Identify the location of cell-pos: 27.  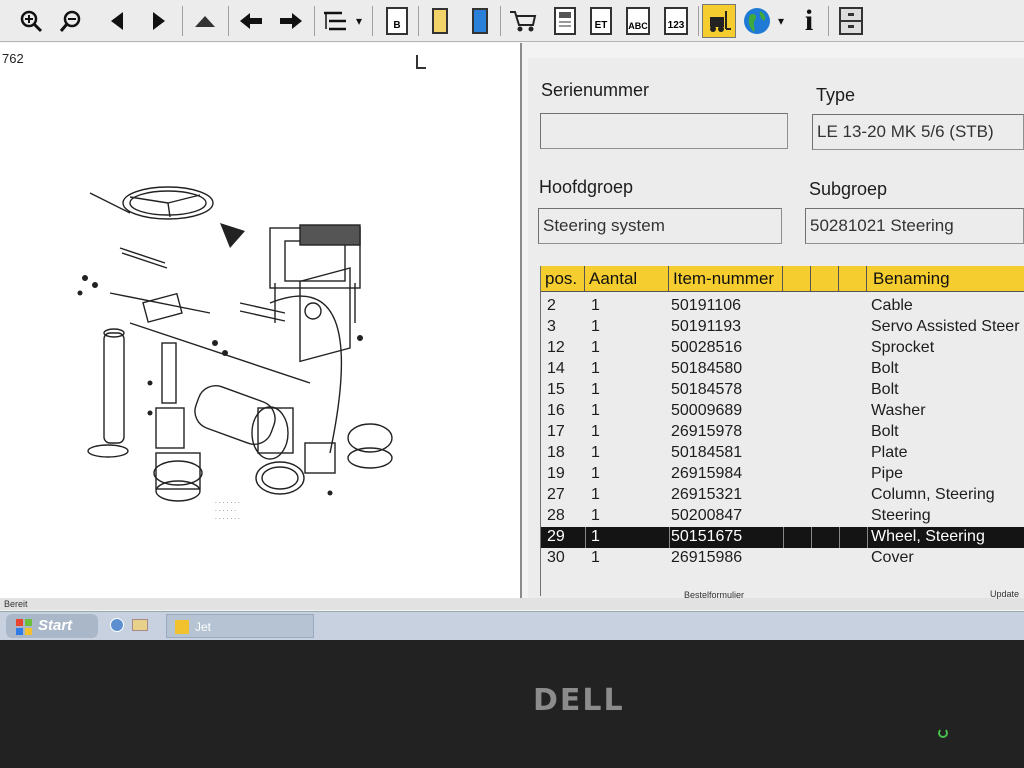
(556, 494).